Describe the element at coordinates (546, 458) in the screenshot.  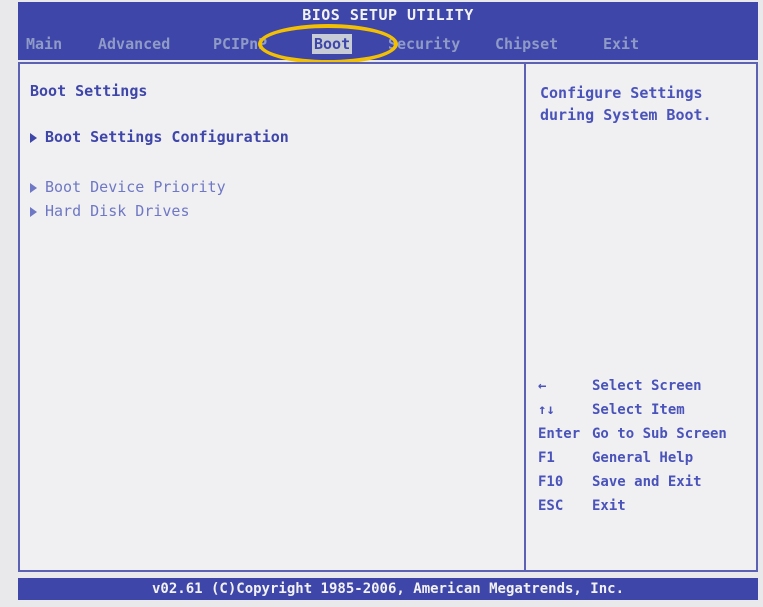
I see `key-f1: F1` at that location.